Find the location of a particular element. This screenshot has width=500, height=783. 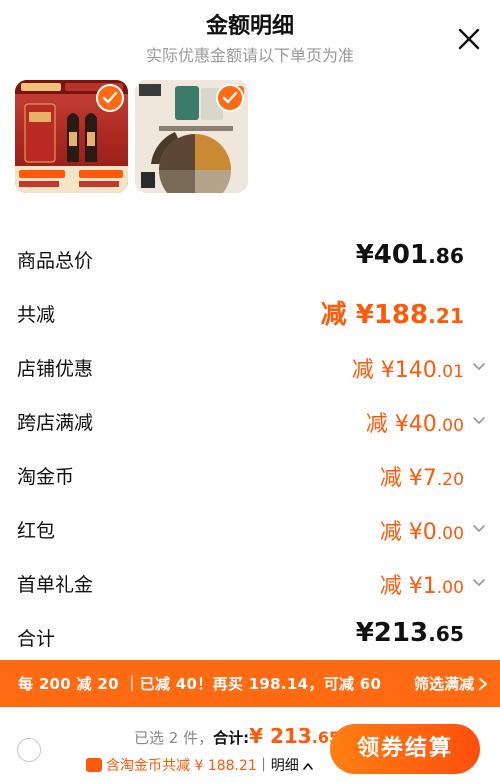

row-label: 红包 is located at coordinates (36, 531).